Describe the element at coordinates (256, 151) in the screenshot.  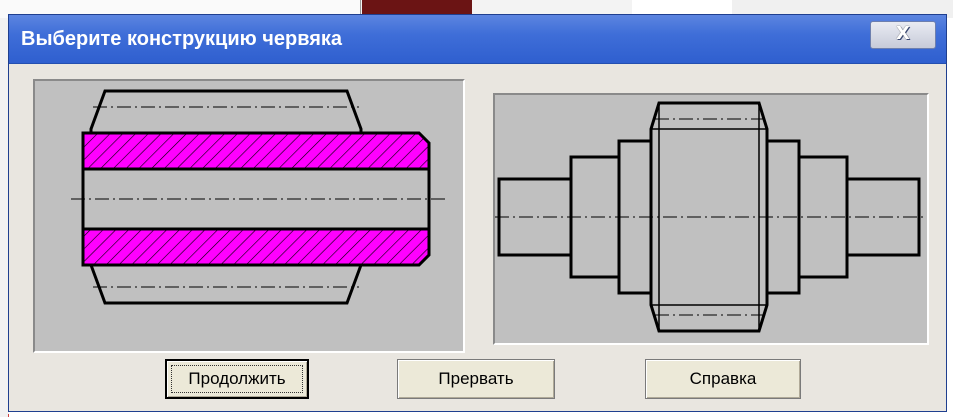
I see `hatched-section-top` at that location.